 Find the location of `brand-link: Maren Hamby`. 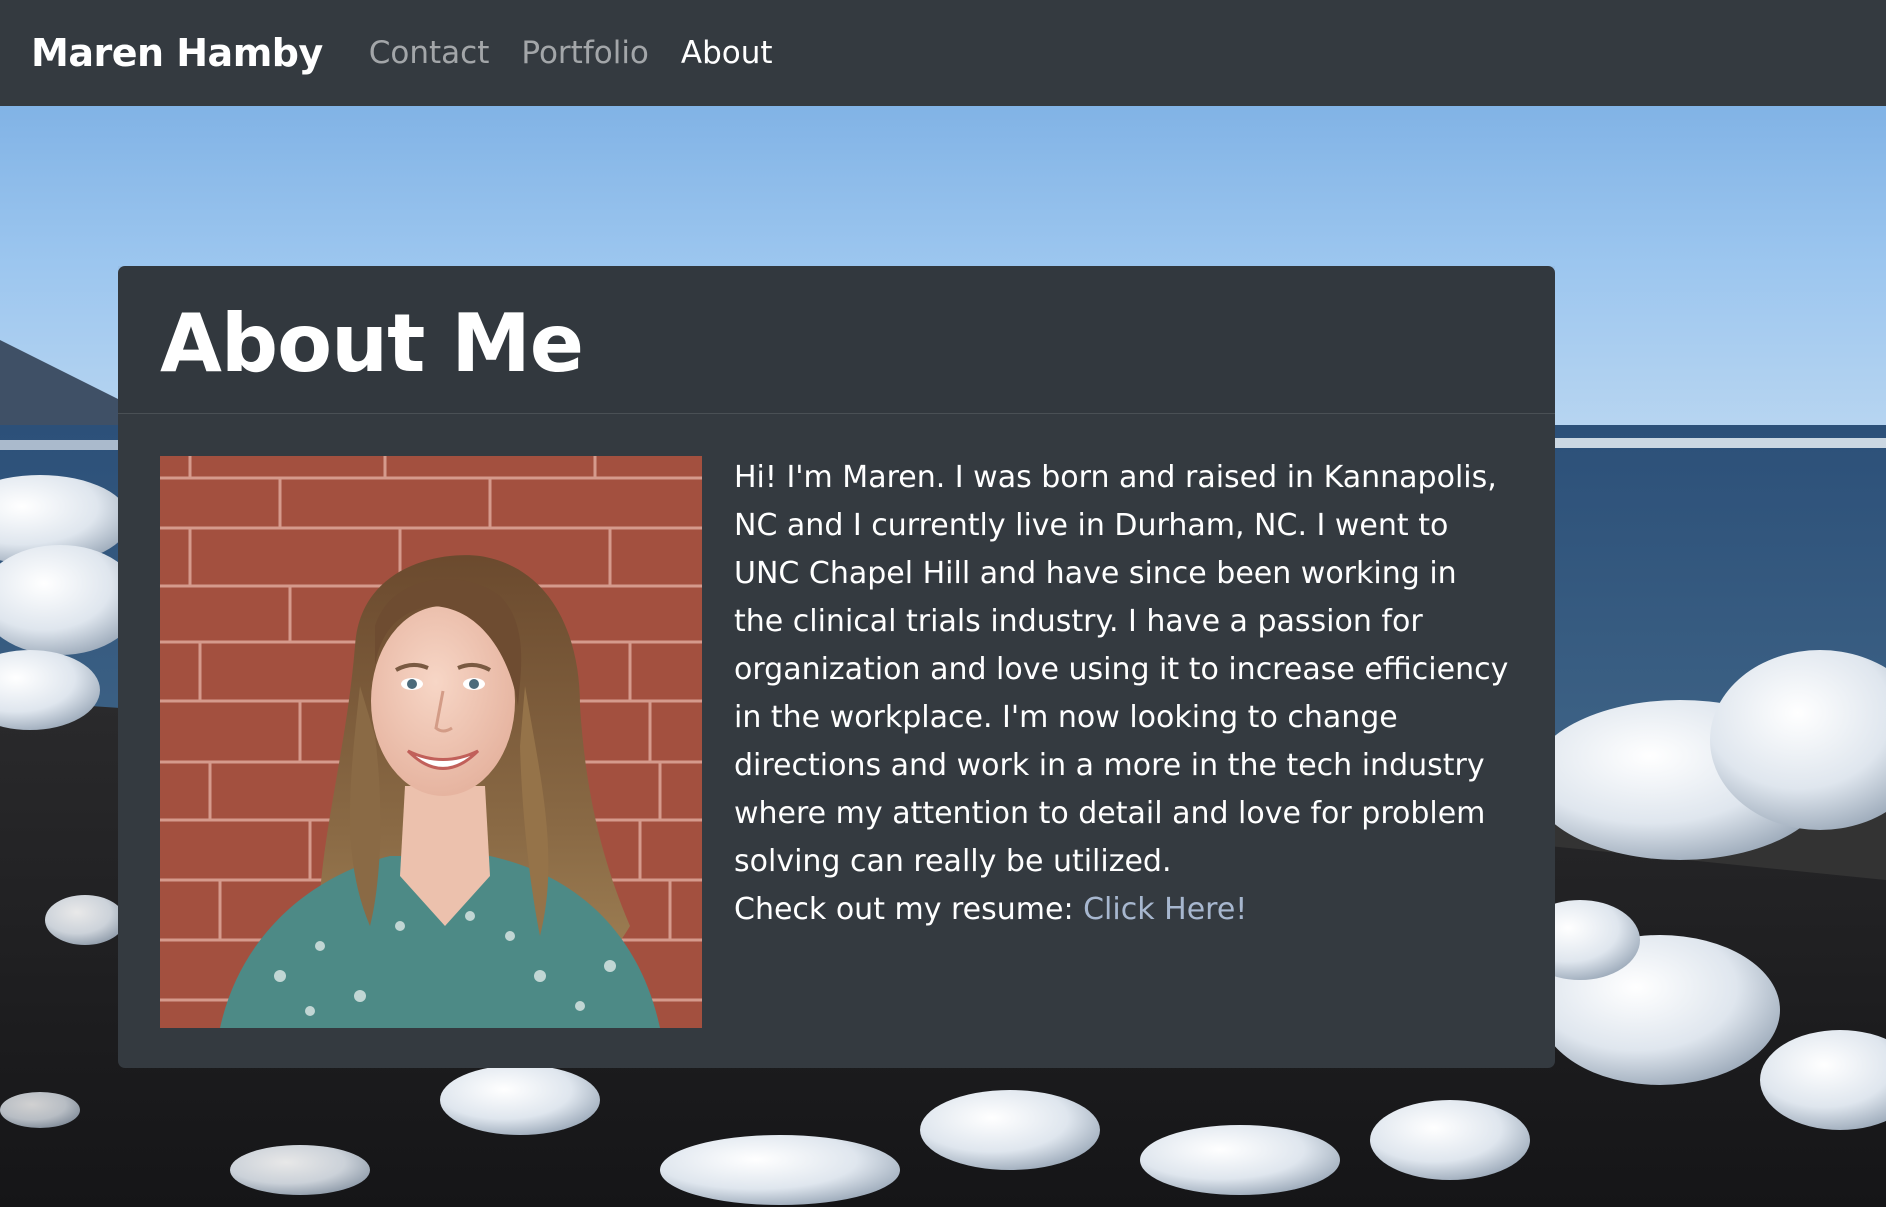

brand-link: Maren Hamby is located at coordinates (177, 53).